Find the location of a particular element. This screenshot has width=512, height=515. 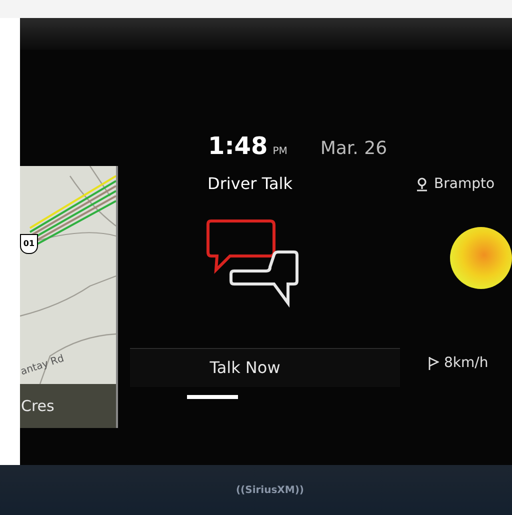

brand-logo: ((SiriusXM)) is located at coordinates (270, 491).